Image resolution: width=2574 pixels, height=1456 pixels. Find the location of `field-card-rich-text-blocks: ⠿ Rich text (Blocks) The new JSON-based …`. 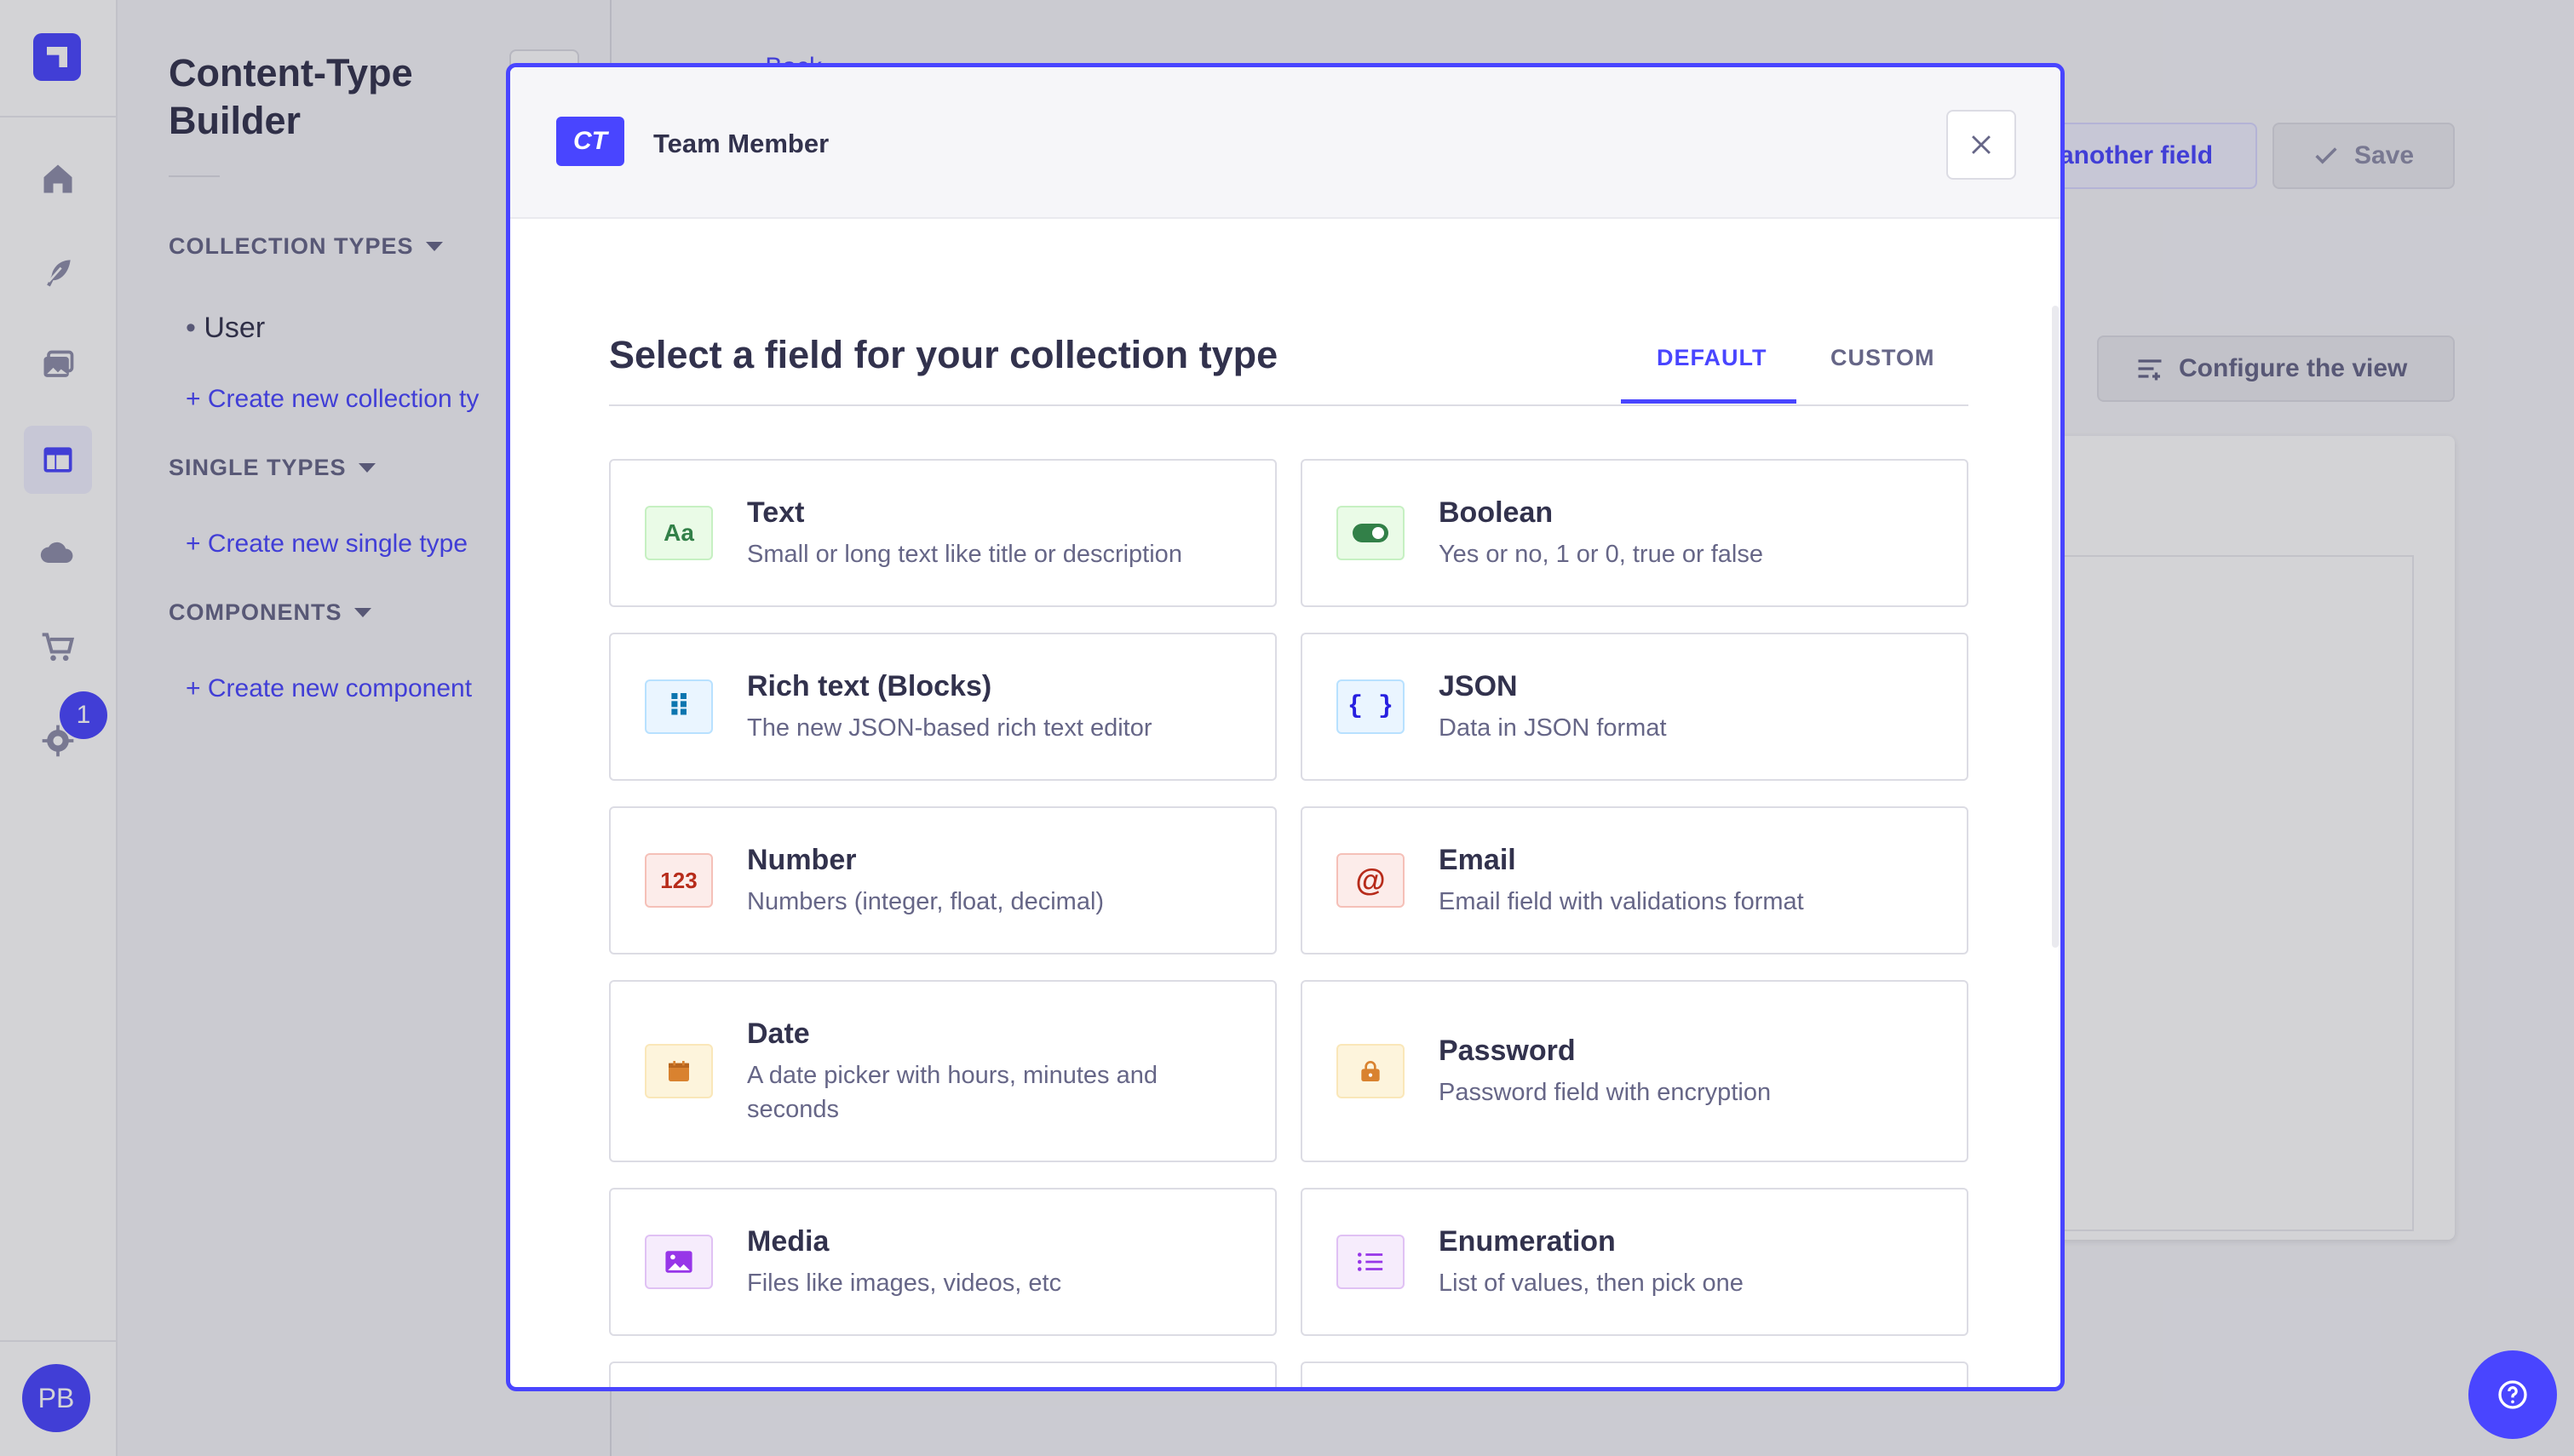

field-card-rich-text-blocks: ⠿ Rich text (Blocks) The new JSON-based … is located at coordinates (943, 707).